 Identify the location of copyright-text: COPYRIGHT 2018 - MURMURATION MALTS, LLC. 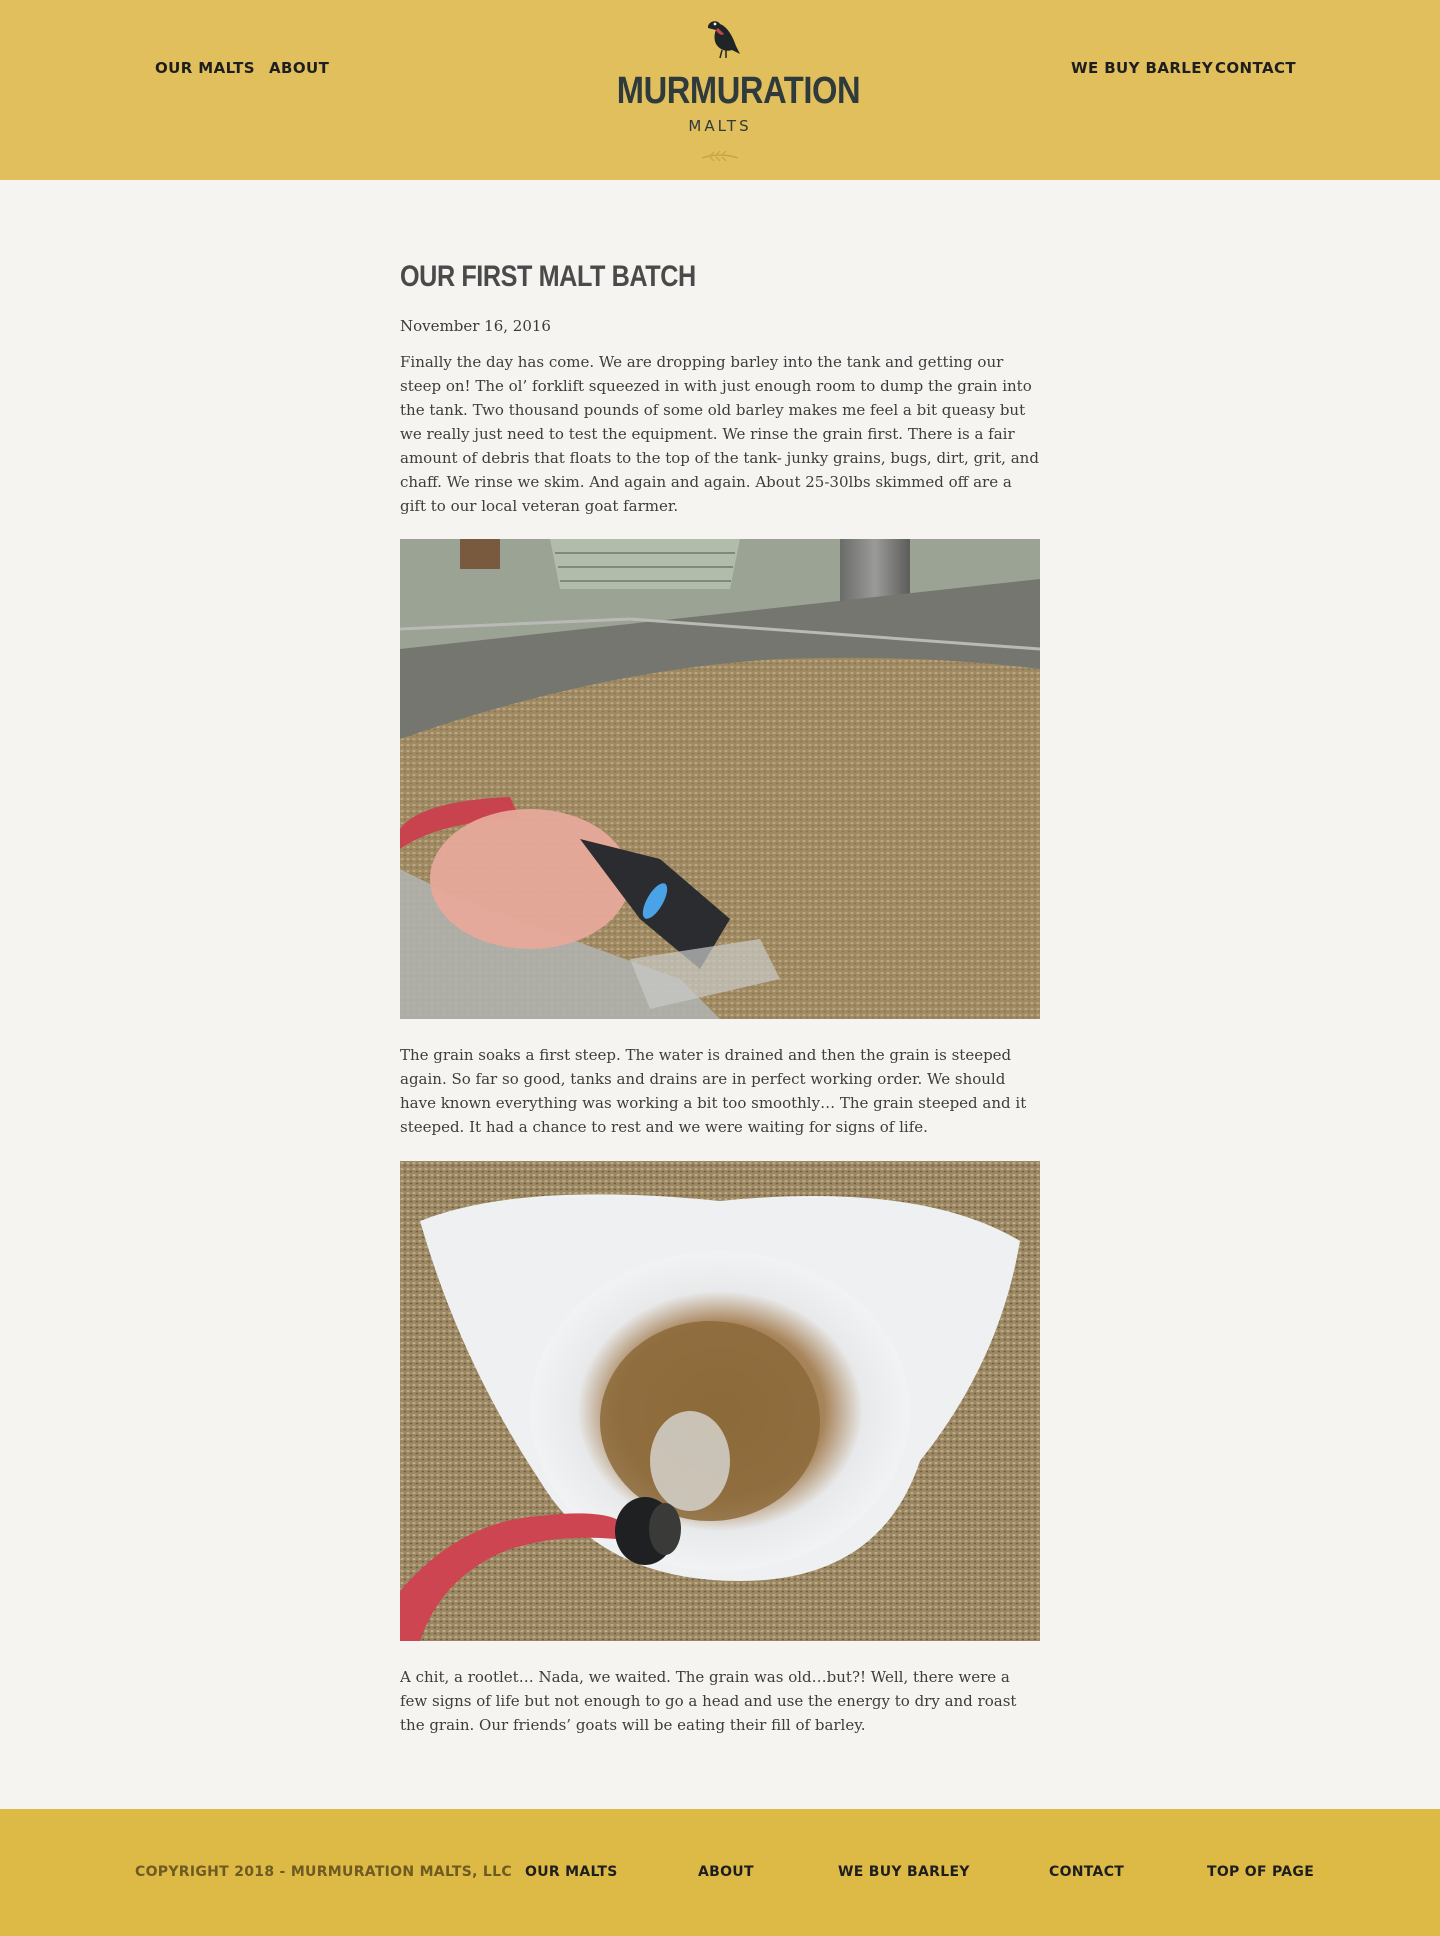
(323, 1872).